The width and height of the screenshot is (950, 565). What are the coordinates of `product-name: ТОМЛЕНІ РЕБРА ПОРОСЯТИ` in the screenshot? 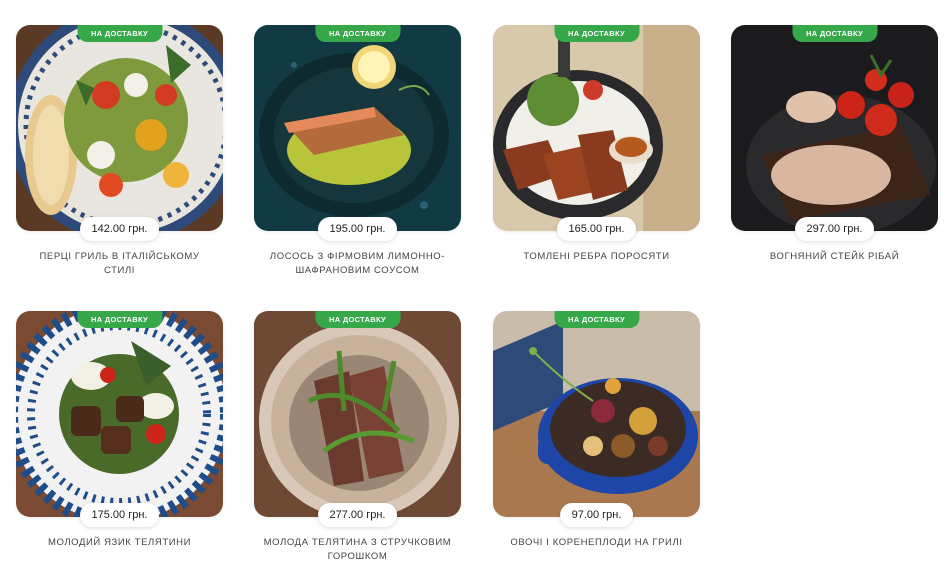 It's located at (596, 257).